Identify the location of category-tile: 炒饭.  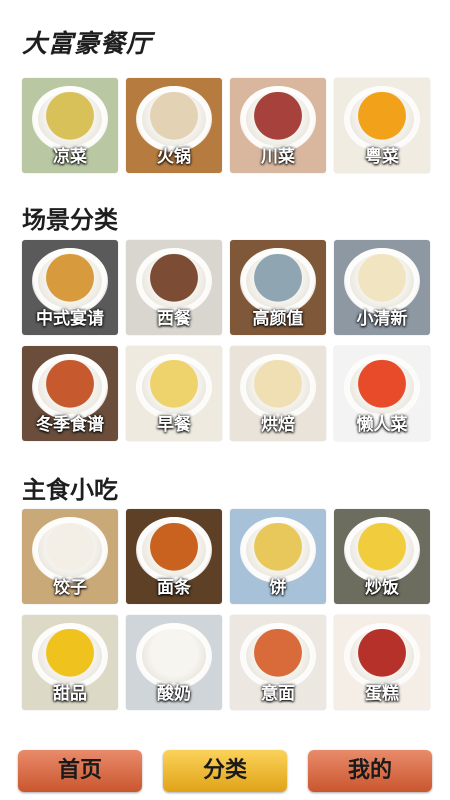
(382, 556).